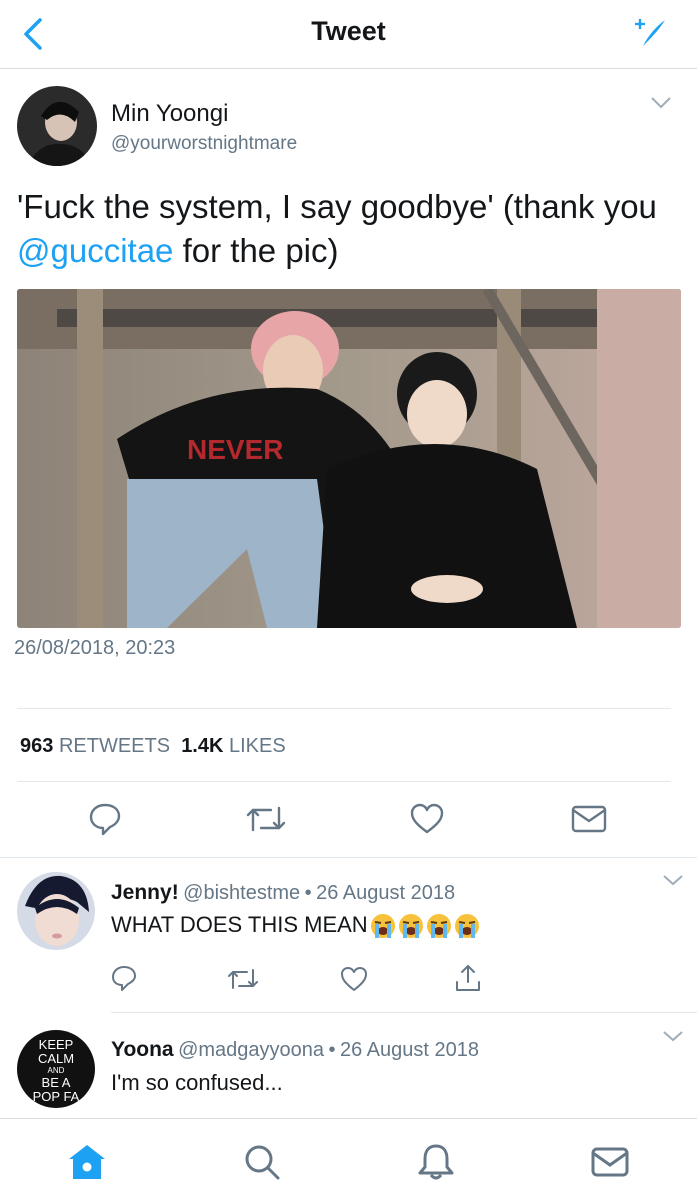 The height and width of the screenshot is (1201, 697). I want to click on top-bar: Tweet, so click(348, 34).